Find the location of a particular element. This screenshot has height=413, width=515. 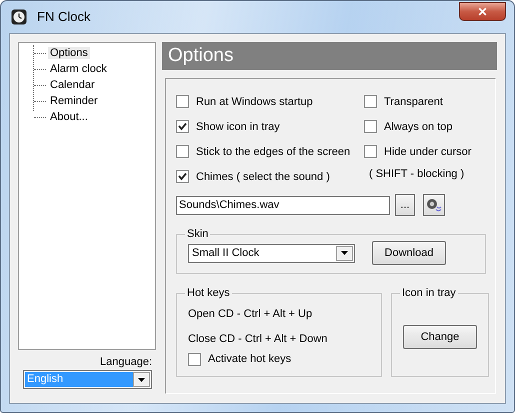

option-label: Always on top is located at coordinates (418, 126).